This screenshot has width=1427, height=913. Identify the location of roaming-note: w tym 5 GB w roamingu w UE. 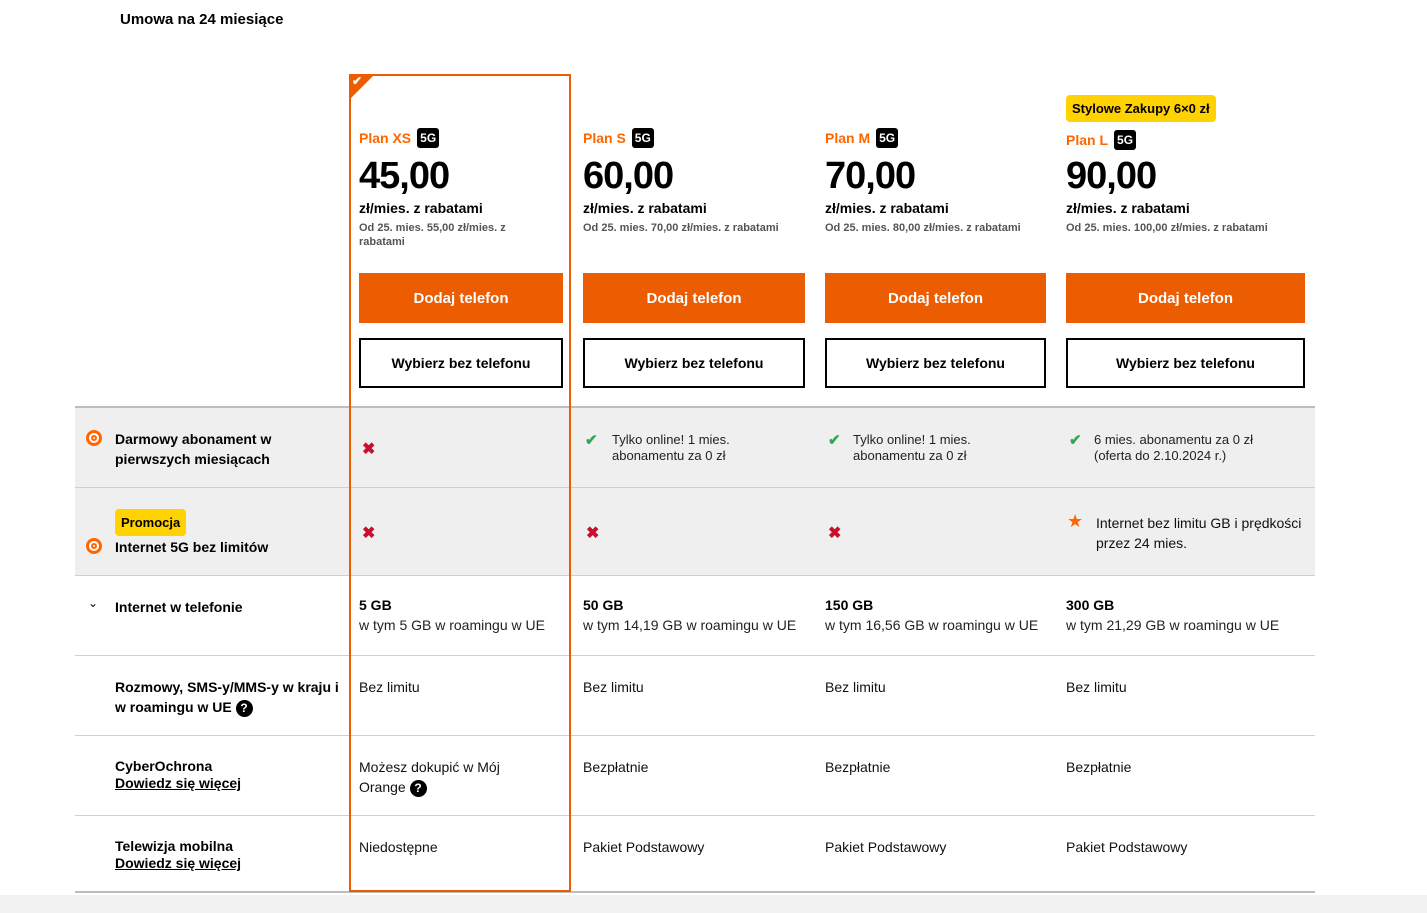
(452, 625).